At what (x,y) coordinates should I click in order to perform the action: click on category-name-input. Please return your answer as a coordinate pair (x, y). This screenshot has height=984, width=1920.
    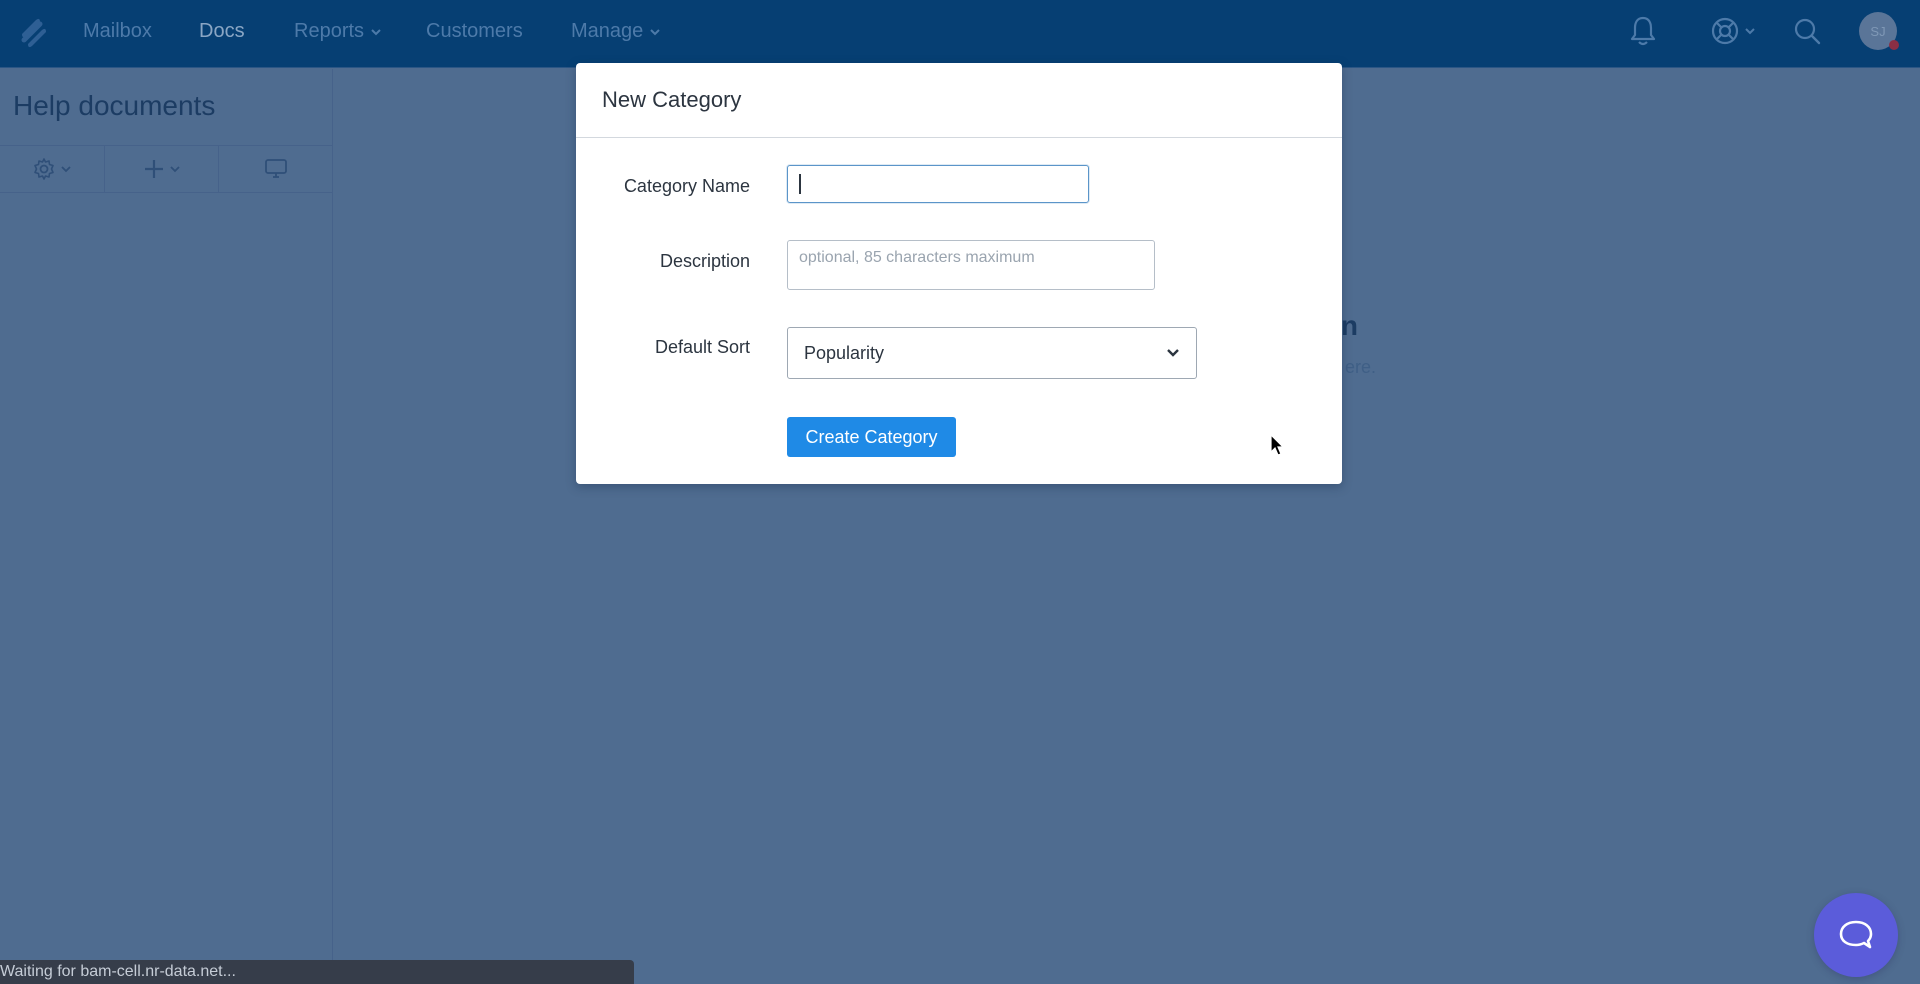
    Looking at the image, I should click on (938, 184).